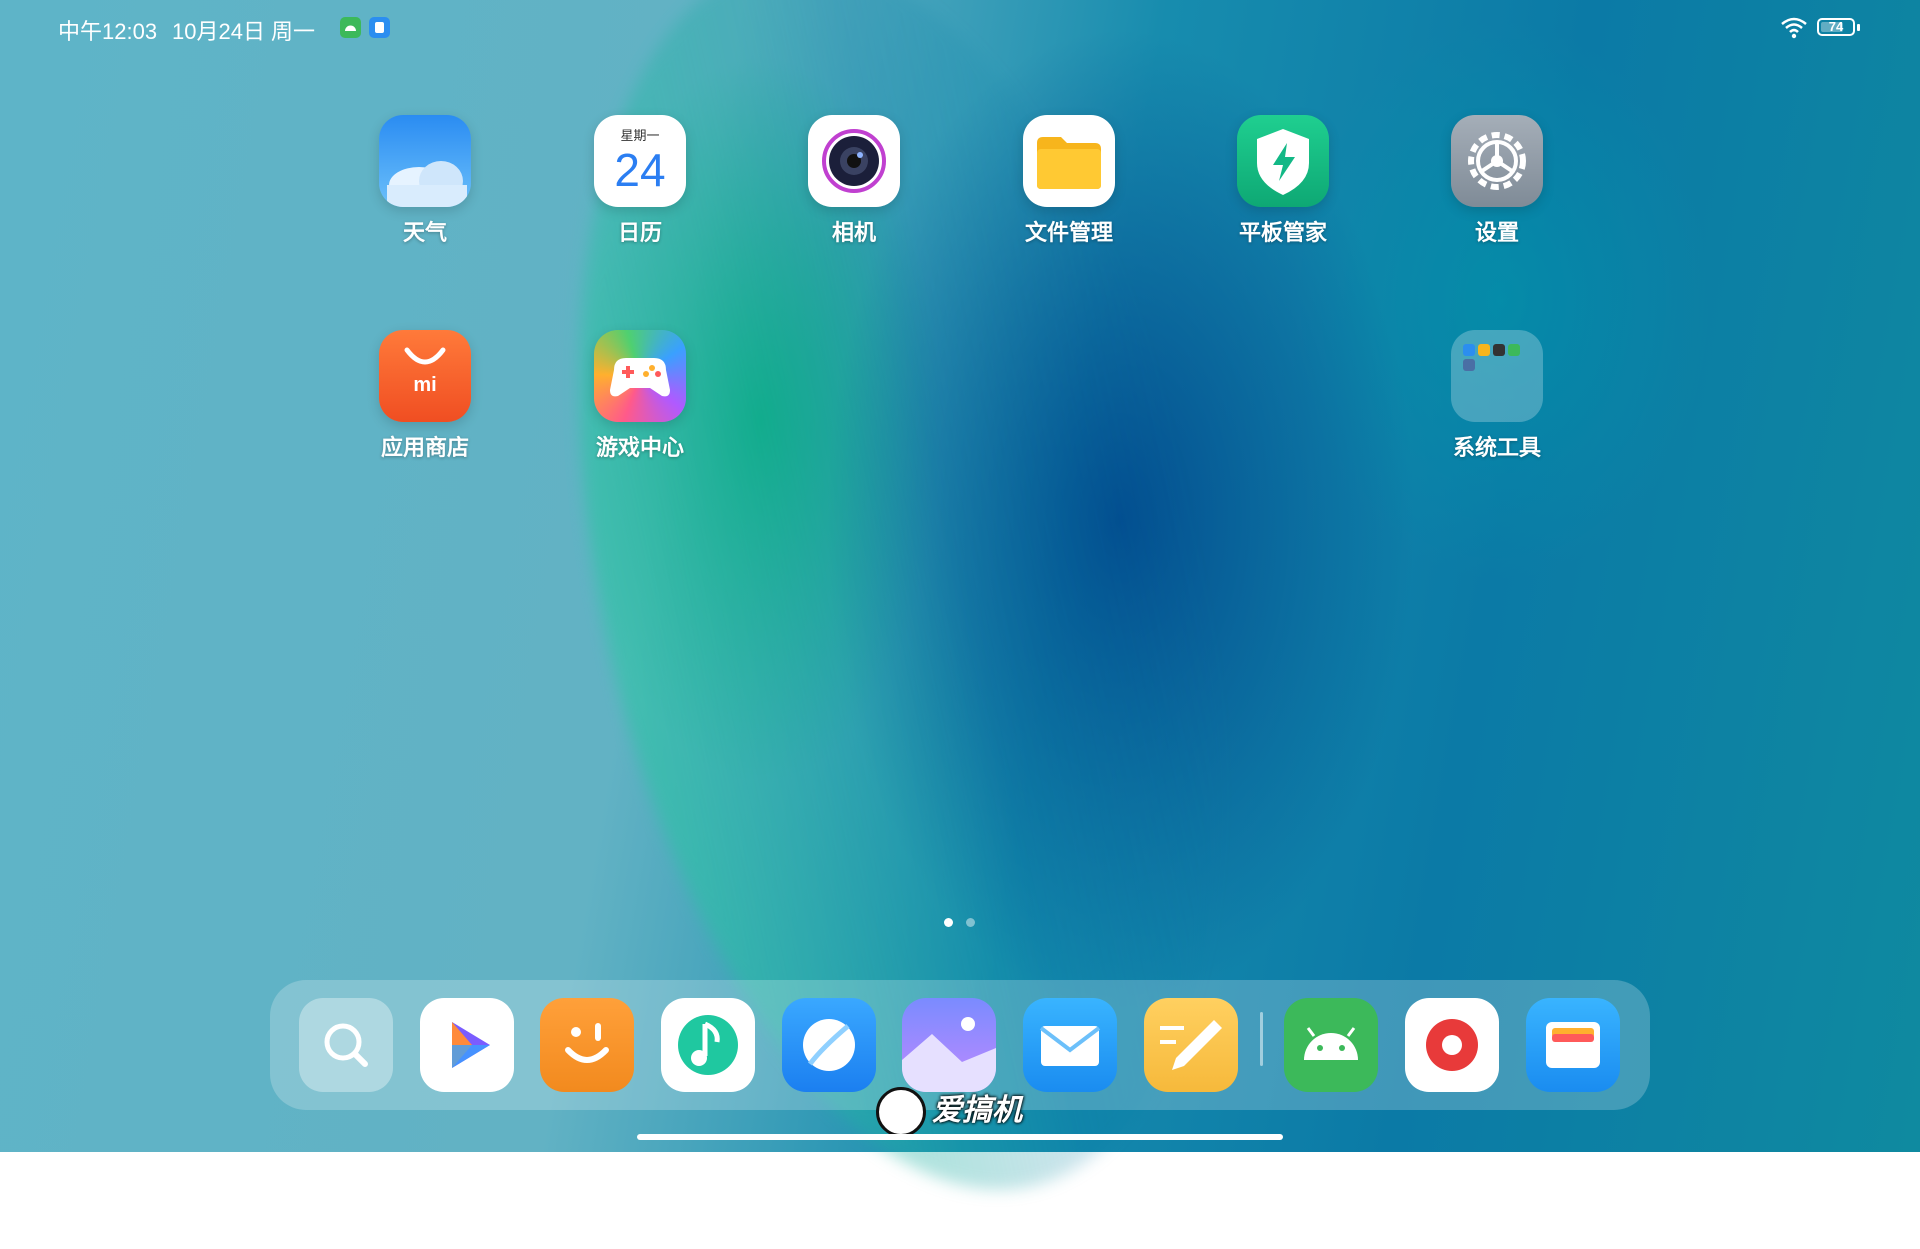 The height and width of the screenshot is (1249, 1920). What do you see at coordinates (587, 1045) in the screenshot?
I see `smile-icon` at bounding box center [587, 1045].